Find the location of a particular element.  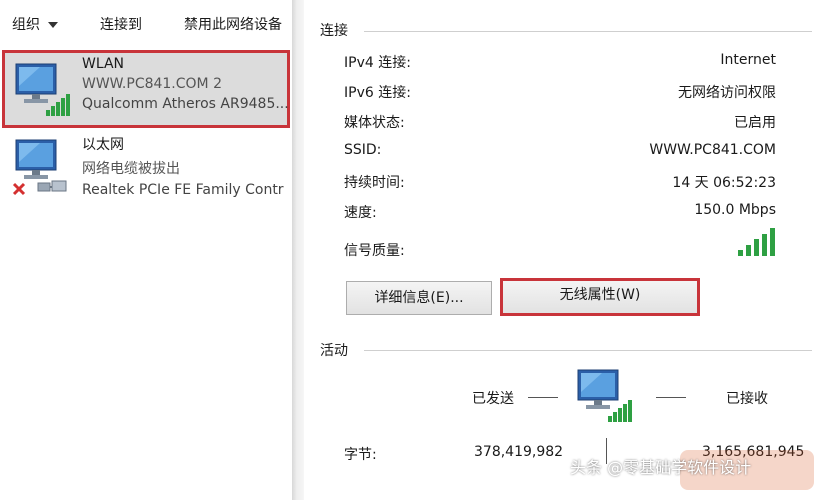

connect-to-button: 连接到 is located at coordinates (121, 24).